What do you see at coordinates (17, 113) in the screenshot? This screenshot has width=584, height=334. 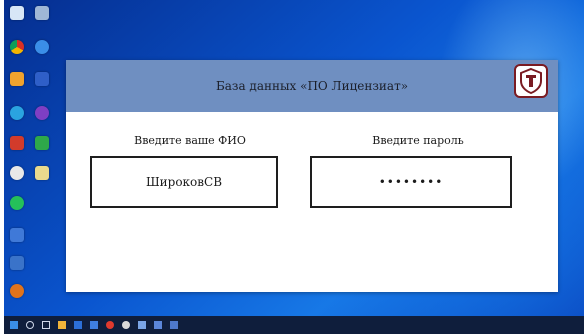 I see `telegram-icon` at bounding box center [17, 113].